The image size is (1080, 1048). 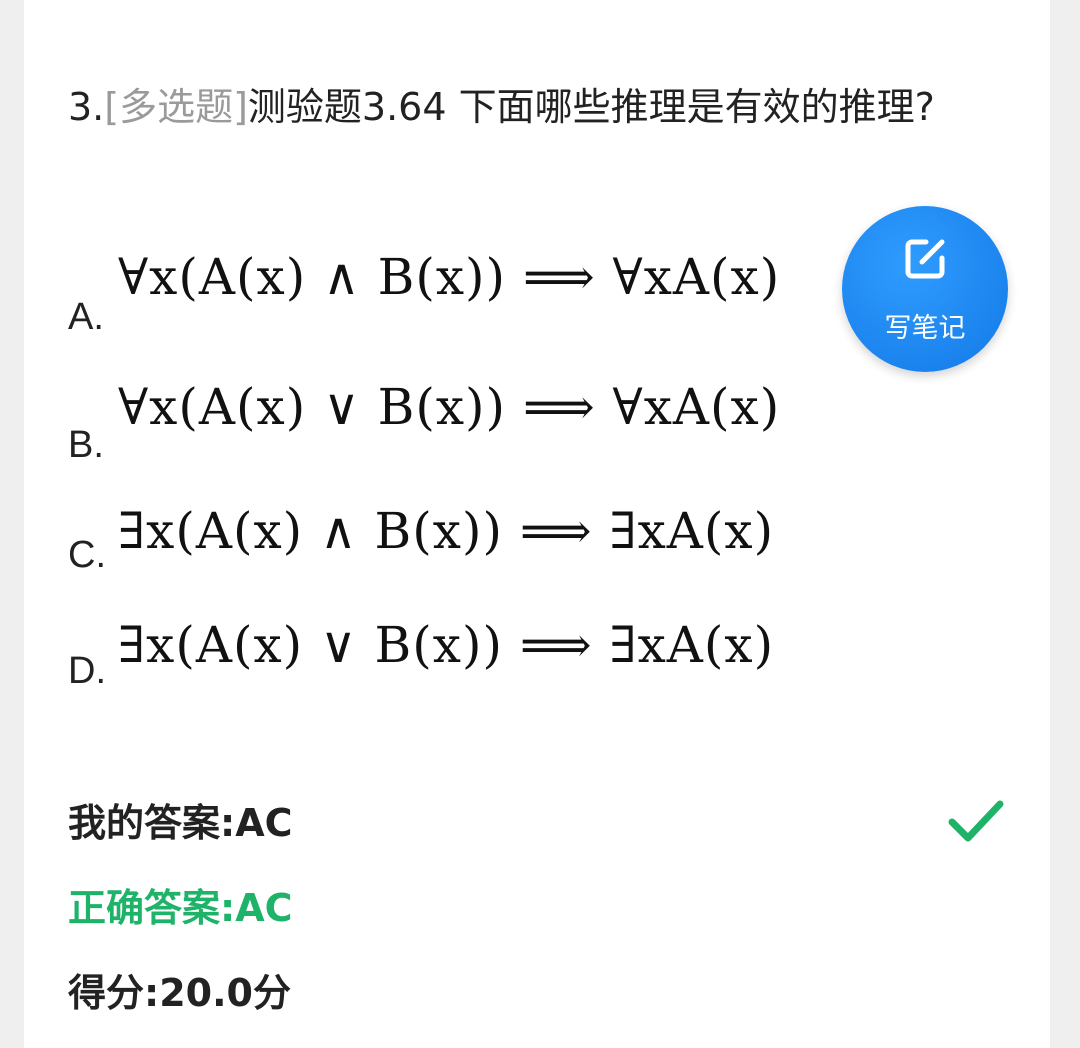 What do you see at coordinates (87, 671) in the screenshot?
I see `option-letter: D.` at bounding box center [87, 671].